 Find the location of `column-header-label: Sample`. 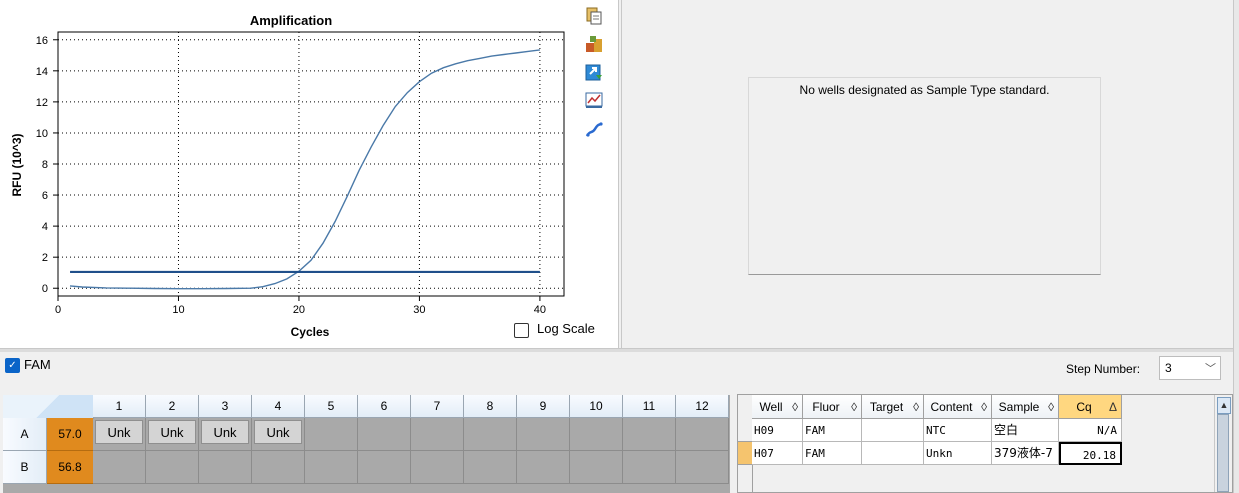

column-header-label: Sample is located at coordinates (1019, 407).